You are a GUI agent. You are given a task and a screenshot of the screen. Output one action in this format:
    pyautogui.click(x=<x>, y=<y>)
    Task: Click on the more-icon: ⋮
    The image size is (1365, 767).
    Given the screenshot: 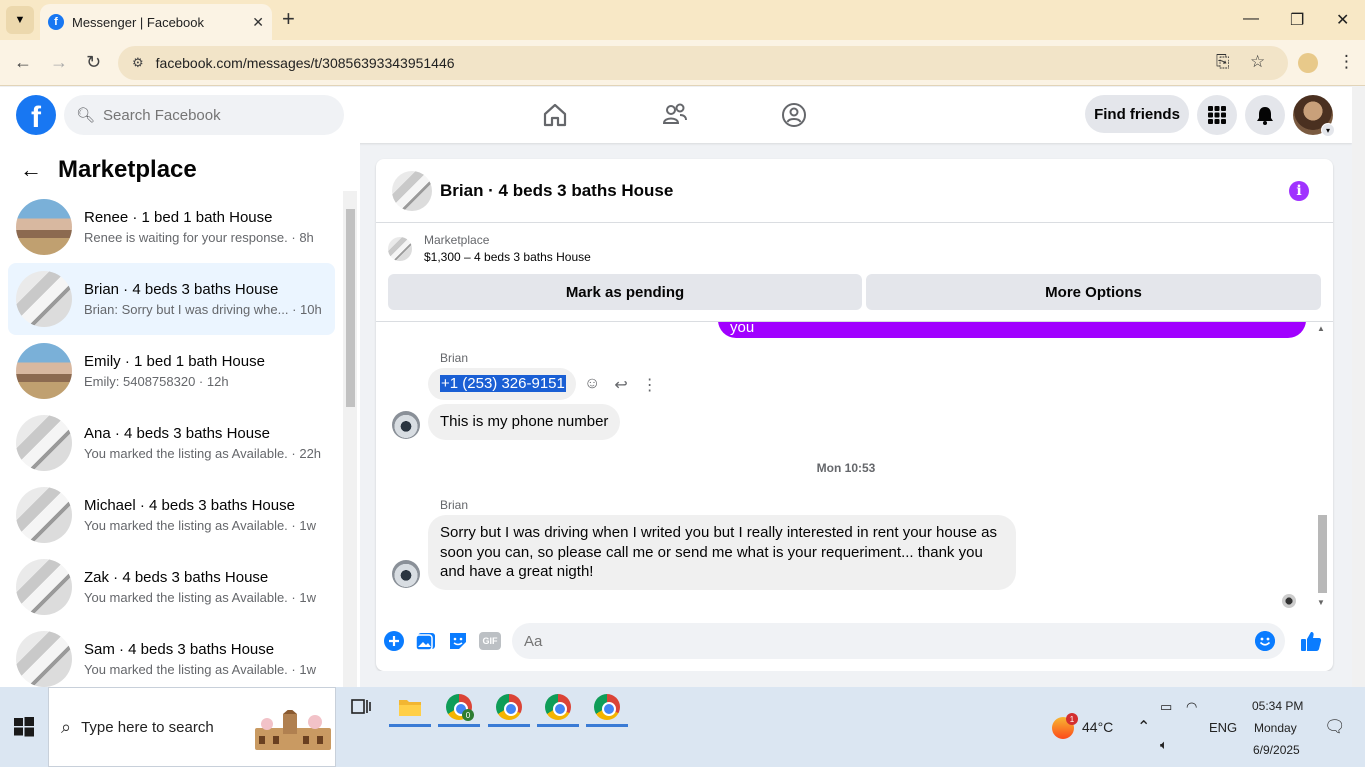 What is the action you would take?
    pyautogui.click(x=650, y=385)
    